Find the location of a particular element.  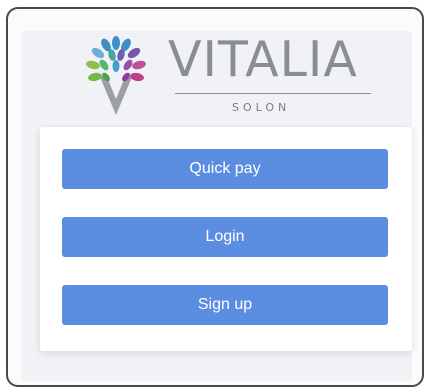

tree-v-icon is located at coordinates (116, 75).